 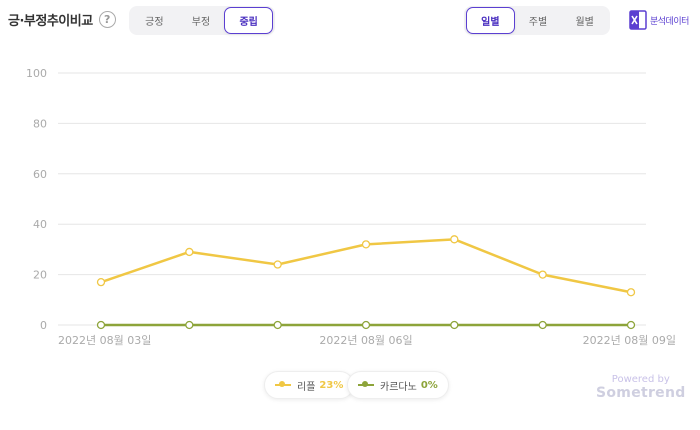 I want to click on powered-by-text: Powered by, so click(x=640, y=379).